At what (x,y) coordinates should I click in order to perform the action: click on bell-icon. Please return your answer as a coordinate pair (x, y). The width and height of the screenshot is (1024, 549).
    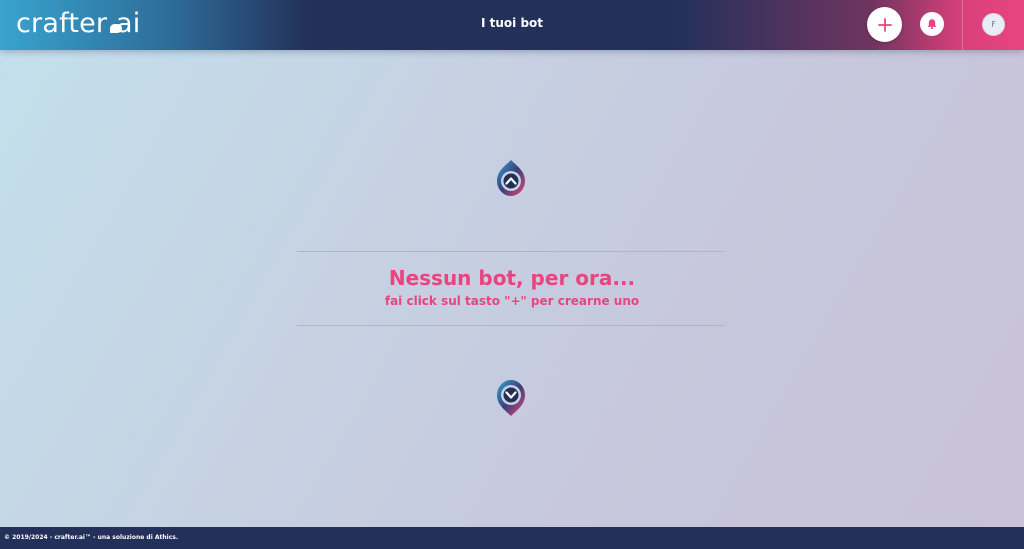
    Looking at the image, I should click on (932, 24).